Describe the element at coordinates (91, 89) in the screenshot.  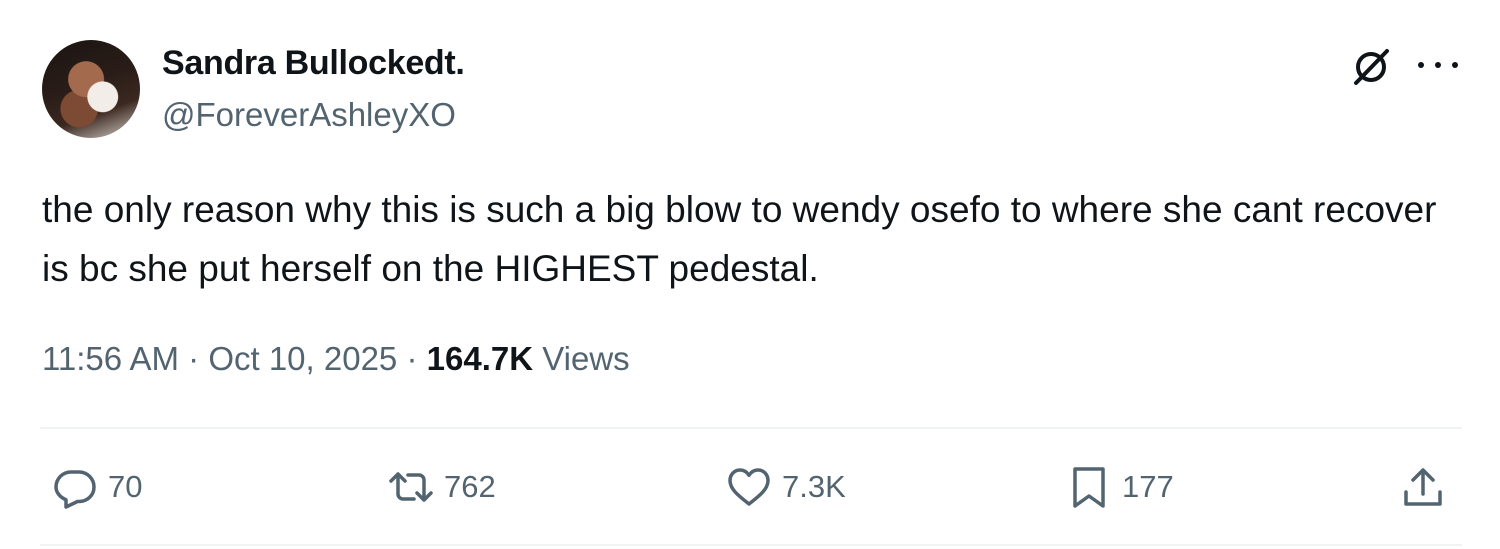
I see `avatar` at that location.